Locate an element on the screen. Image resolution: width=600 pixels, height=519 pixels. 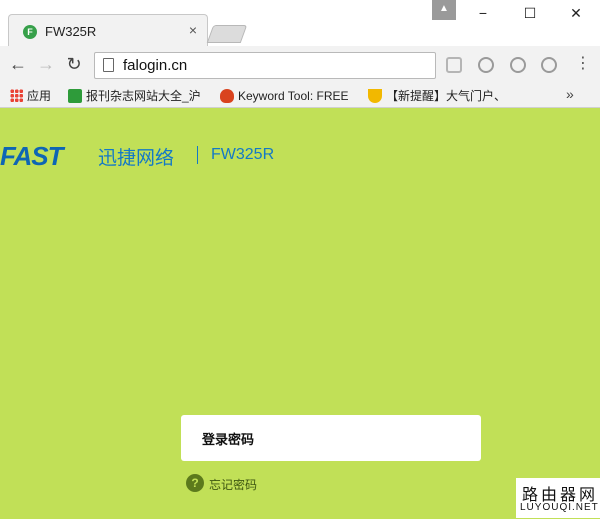
question-icon: ? is located at coordinates (195, 483).